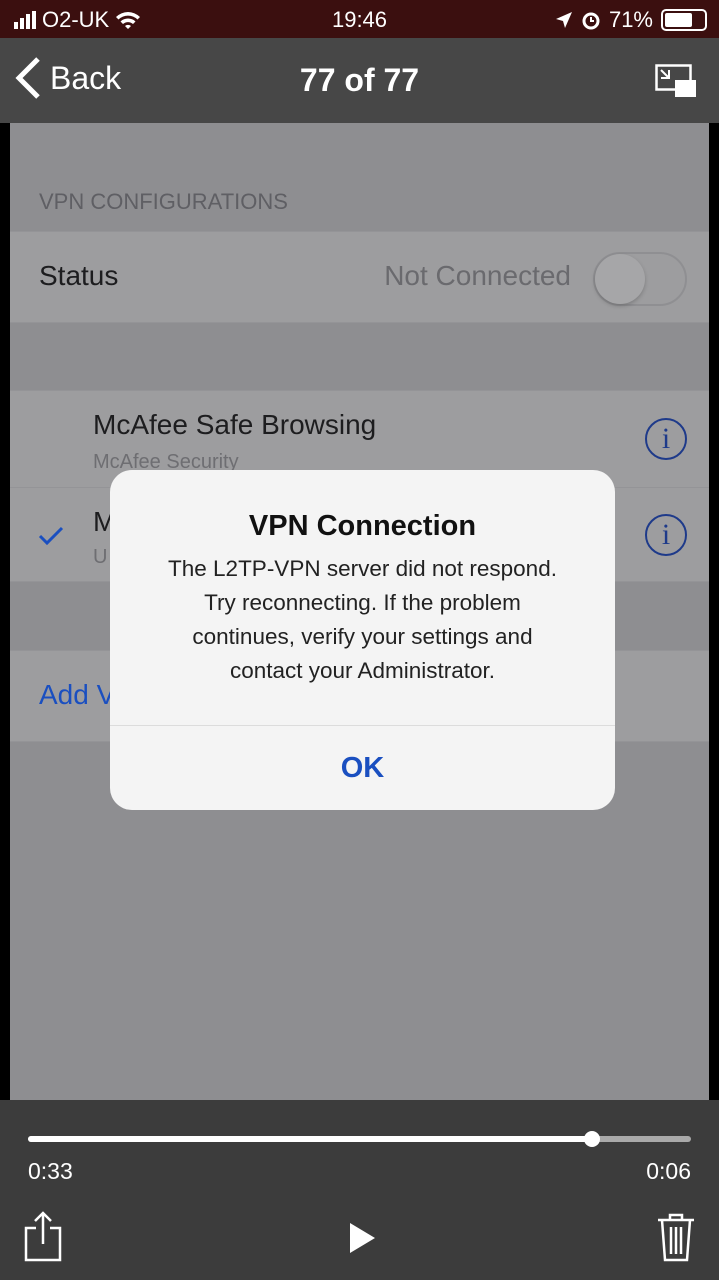  Describe the element at coordinates (362, 670) in the screenshot. I see `alert-line: contact your Administrator.` at that location.